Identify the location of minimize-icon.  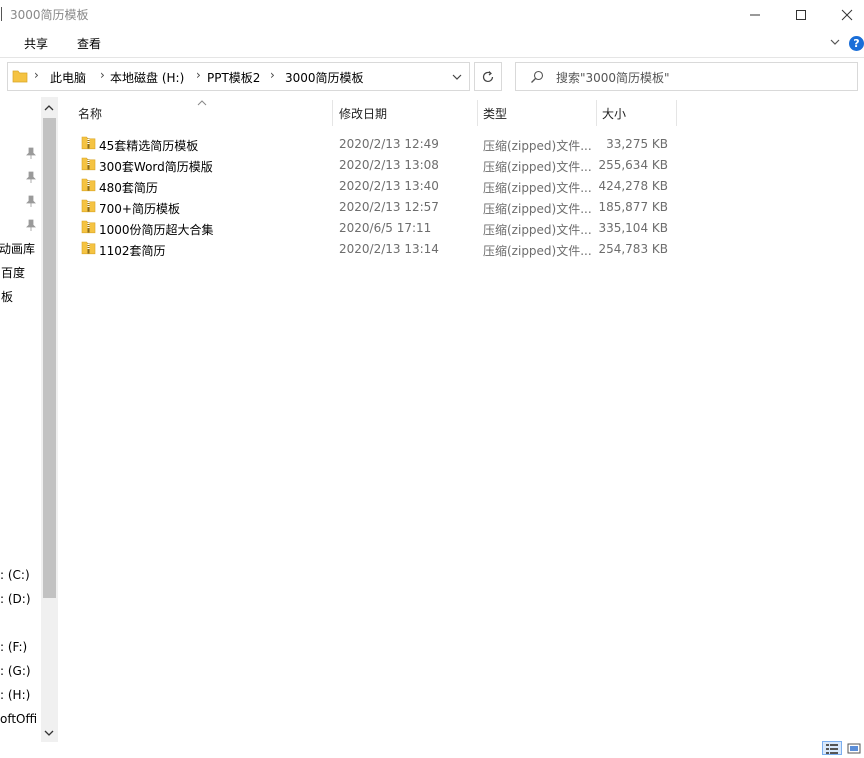
(755, 15).